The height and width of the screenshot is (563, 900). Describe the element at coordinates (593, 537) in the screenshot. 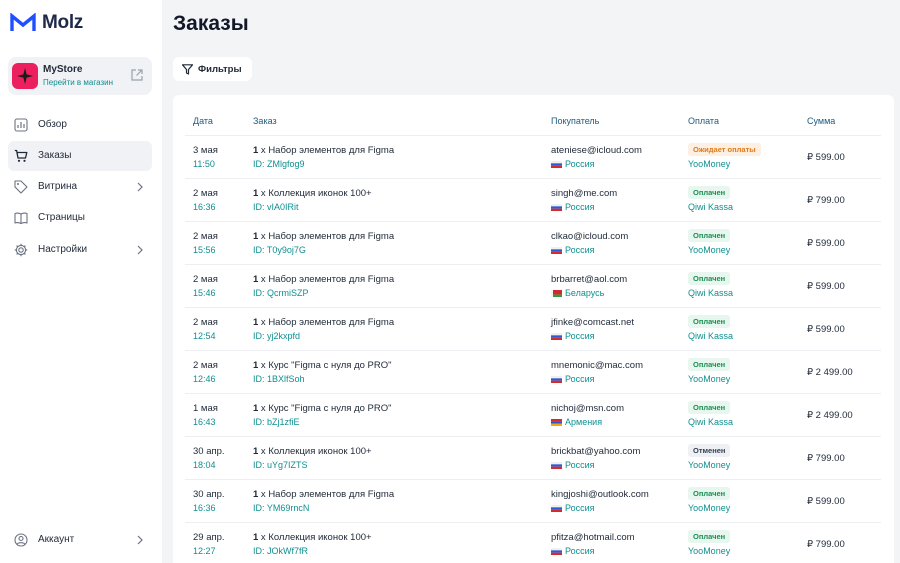

I see `buyer-email: pfitza@hotmail.com` at that location.